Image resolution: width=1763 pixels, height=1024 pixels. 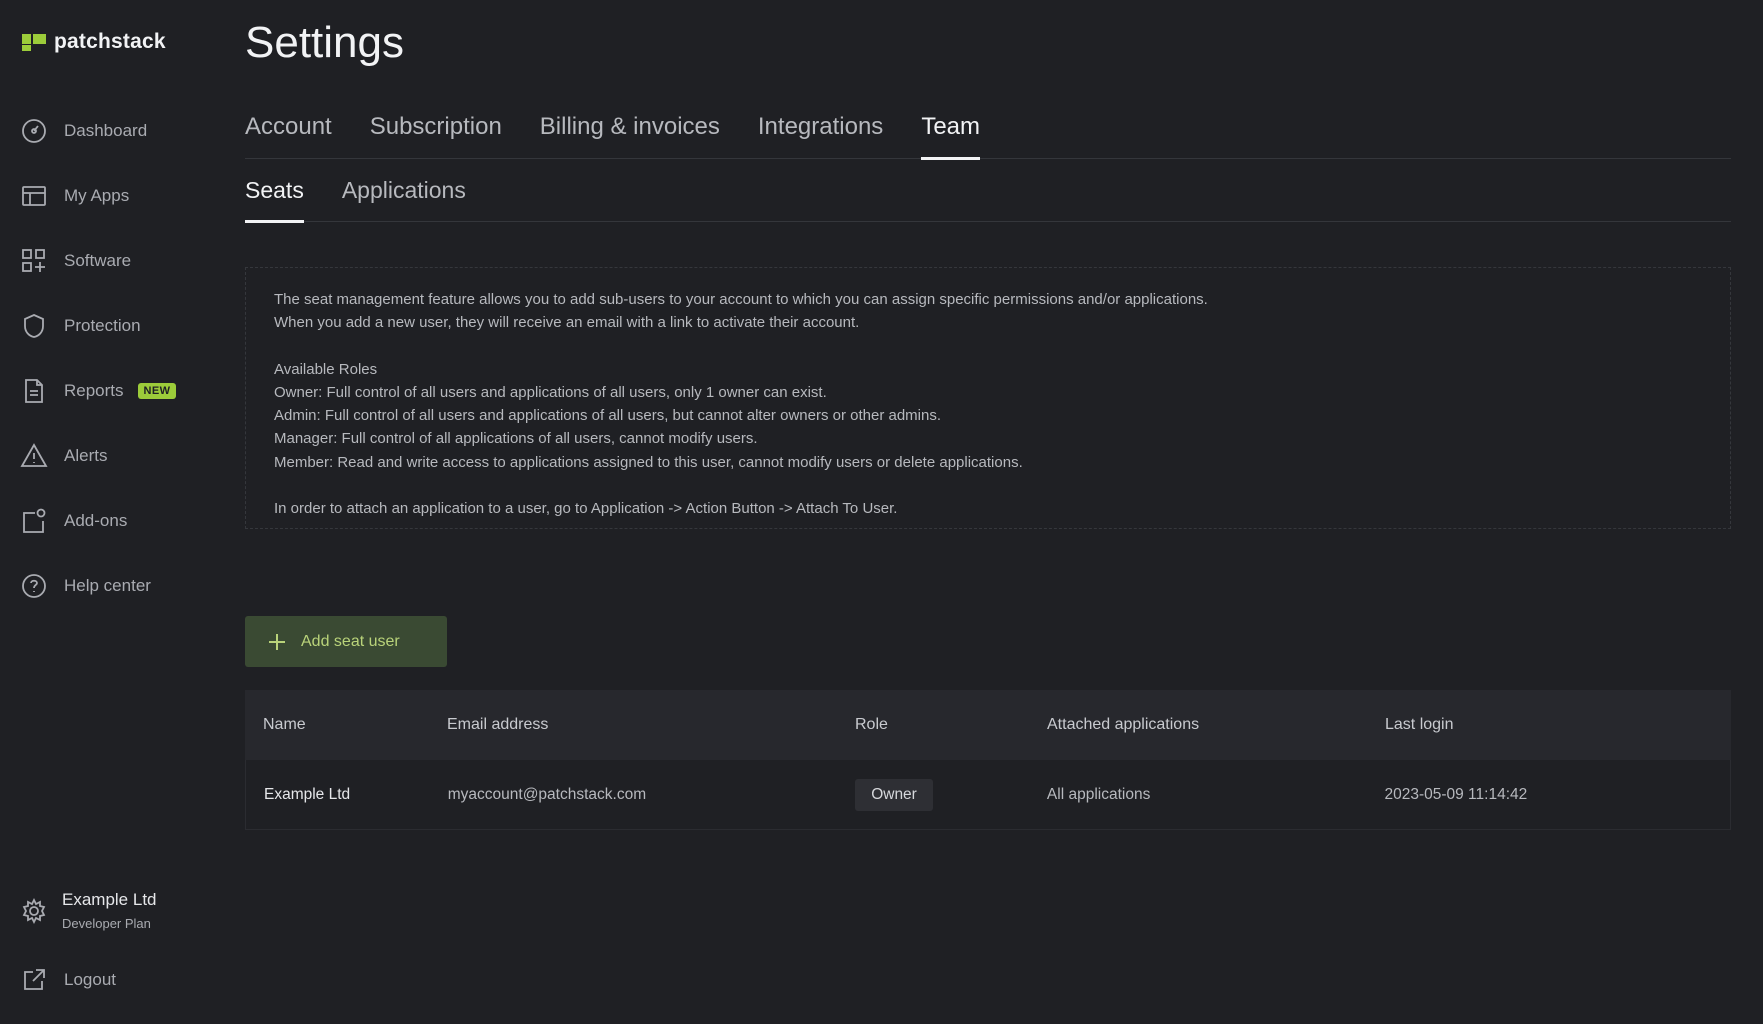 I want to click on sidebar-item-my-apps: My Apps, so click(x=98, y=195).